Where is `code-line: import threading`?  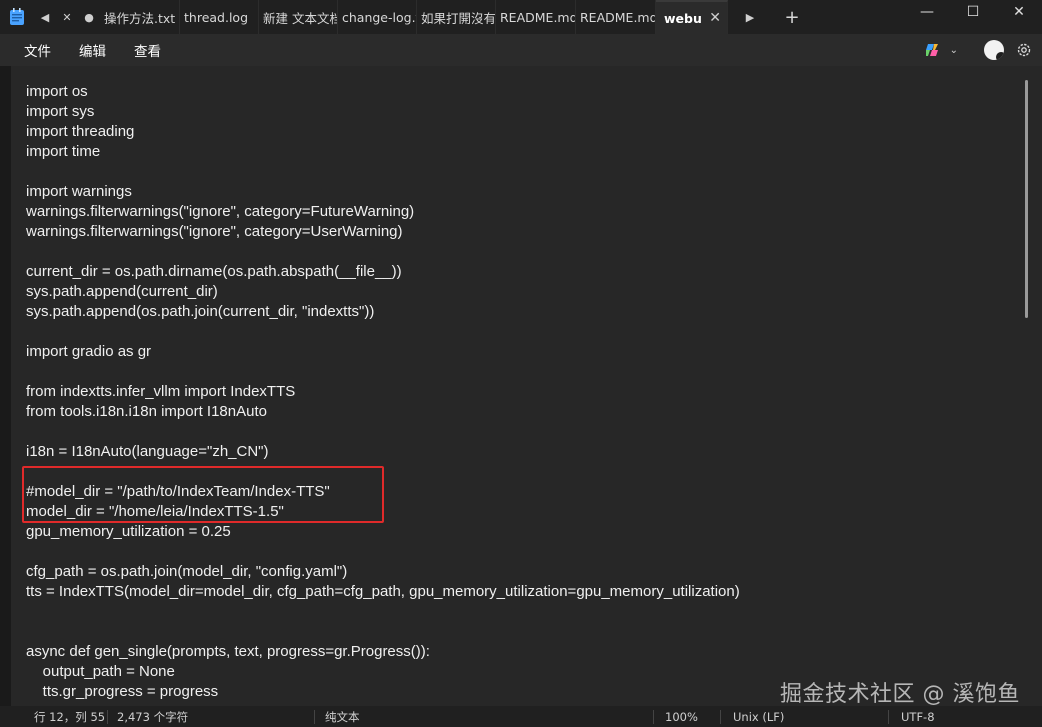
code-line: import threading is located at coordinates (80, 131).